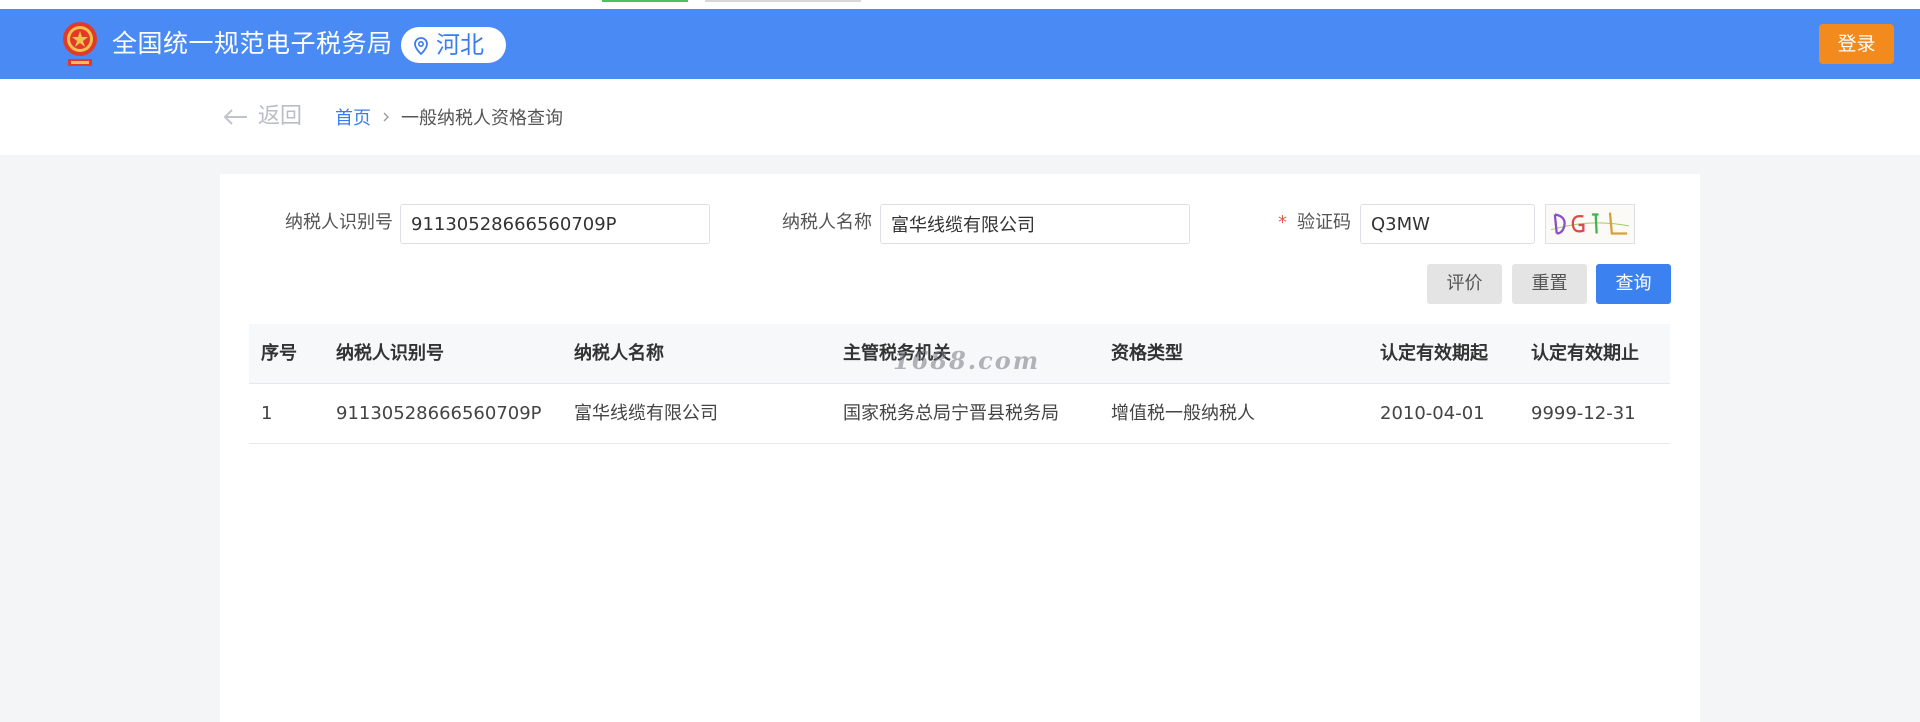 The image size is (1920, 722). I want to click on region-selector: 河北, so click(453, 45).